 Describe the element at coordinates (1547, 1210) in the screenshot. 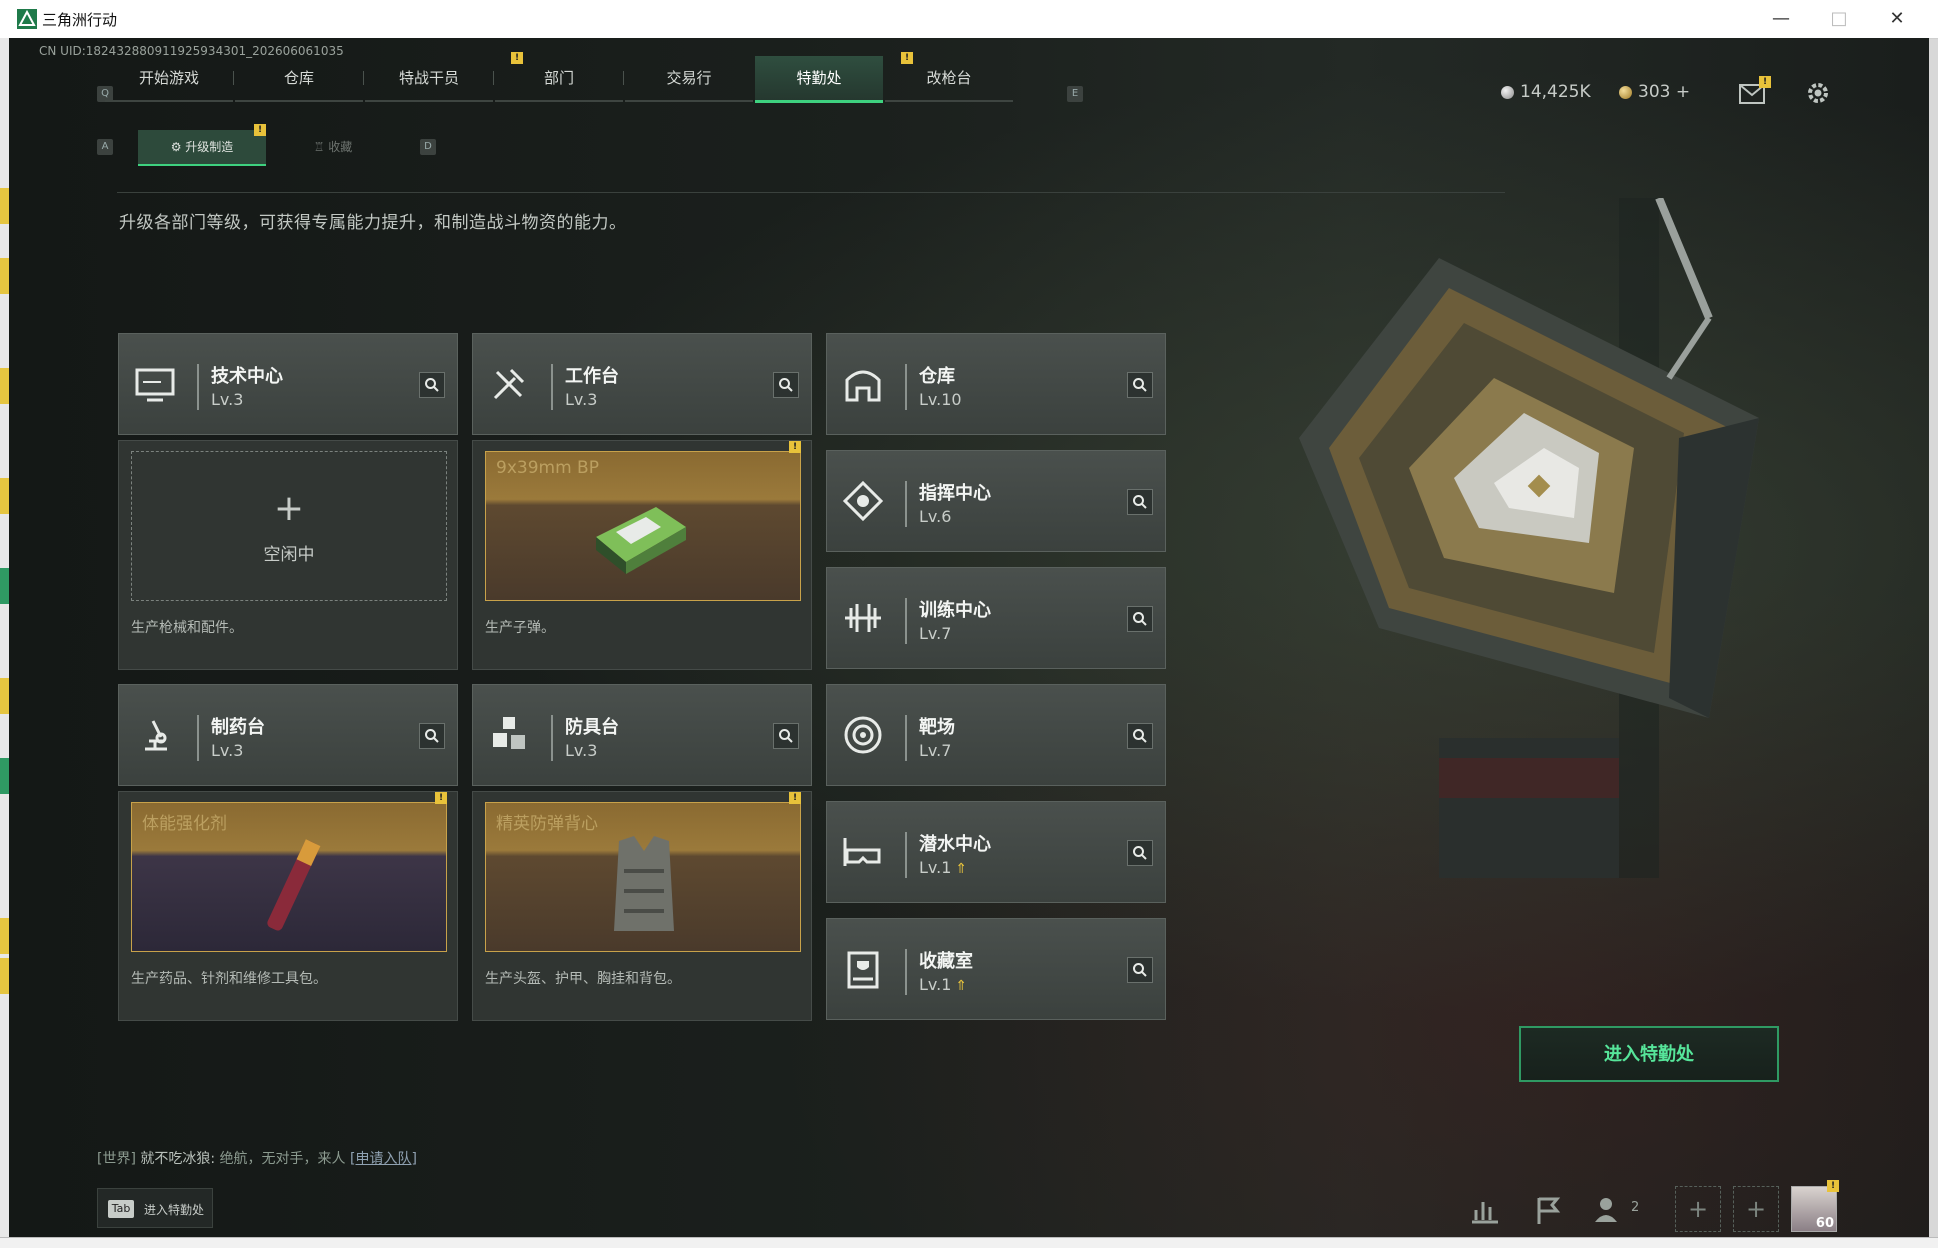

I see `flag-icon` at that location.